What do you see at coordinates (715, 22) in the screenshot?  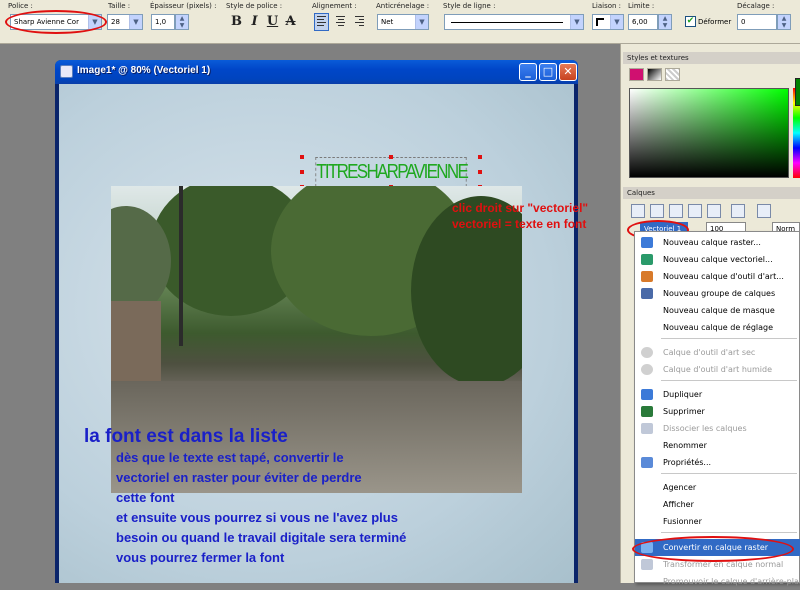 I see `deformer-label: Déformer` at bounding box center [715, 22].